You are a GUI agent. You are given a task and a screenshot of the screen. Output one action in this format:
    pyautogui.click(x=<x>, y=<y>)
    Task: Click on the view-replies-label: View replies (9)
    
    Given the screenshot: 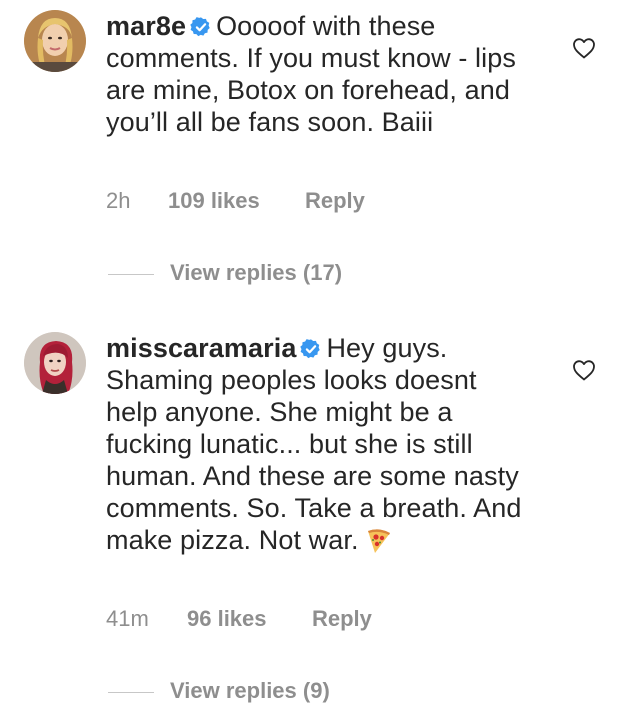 What is the action you would take?
    pyautogui.click(x=250, y=690)
    